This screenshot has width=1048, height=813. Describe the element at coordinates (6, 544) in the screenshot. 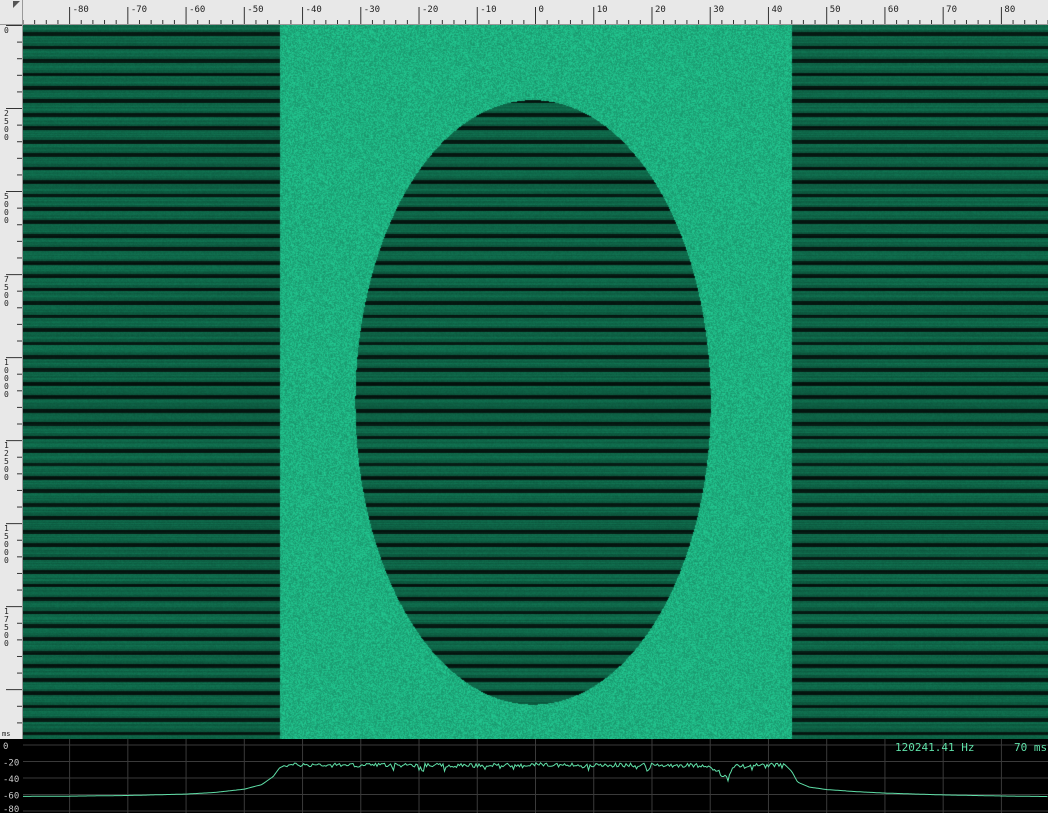

I see `time-tick-label: 15000` at that location.